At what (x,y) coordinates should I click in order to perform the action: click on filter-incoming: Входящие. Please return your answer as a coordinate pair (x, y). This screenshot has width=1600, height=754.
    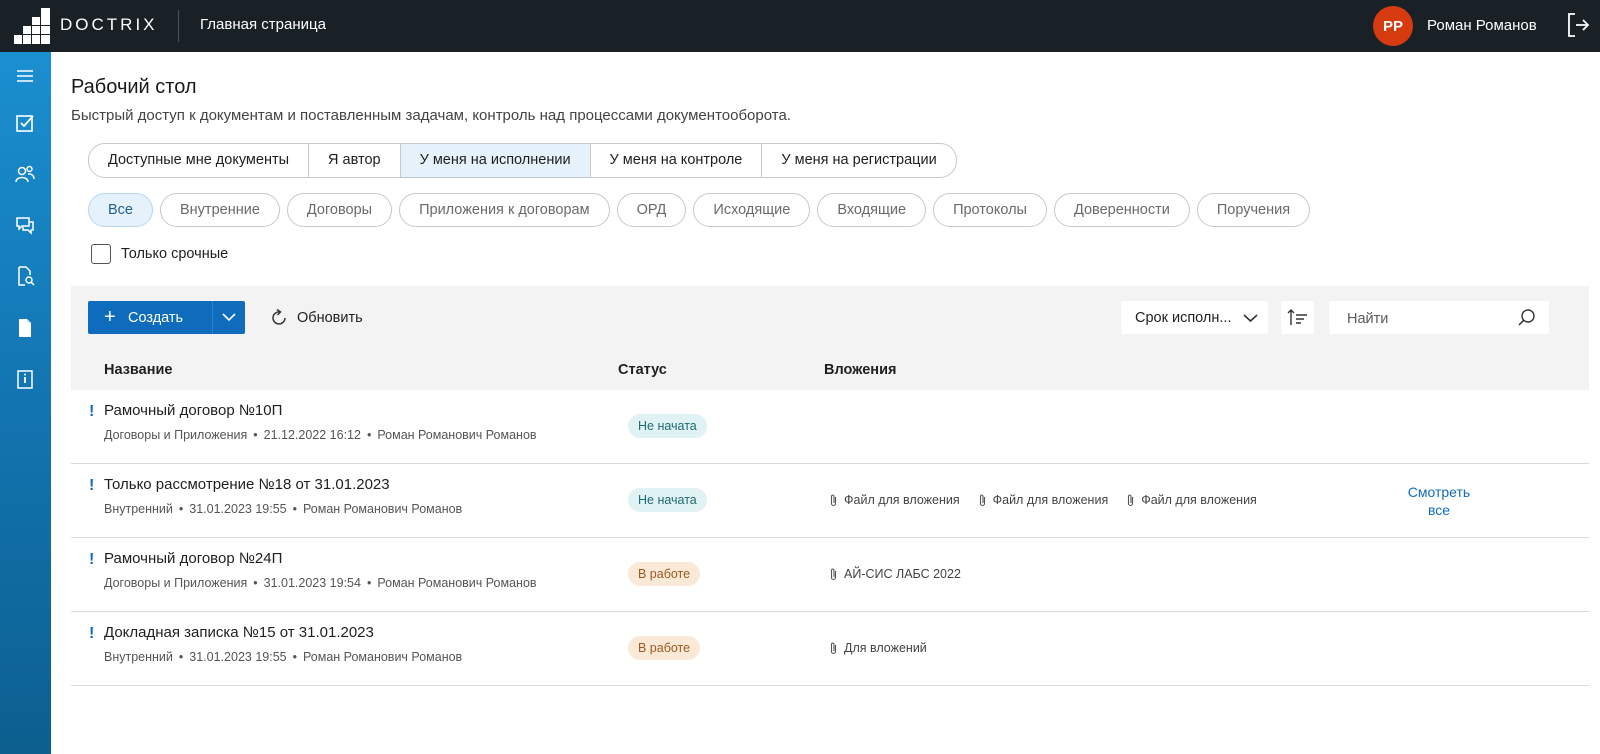
    Looking at the image, I should click on (872, 210).